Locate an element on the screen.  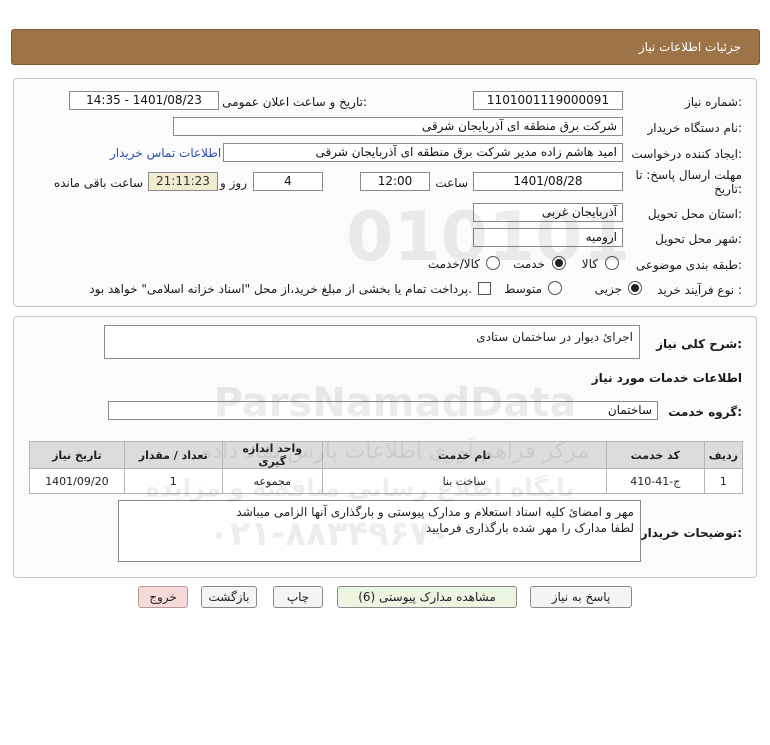
city-label: شهر محل تحویل: is located at coordinates (698, 239).